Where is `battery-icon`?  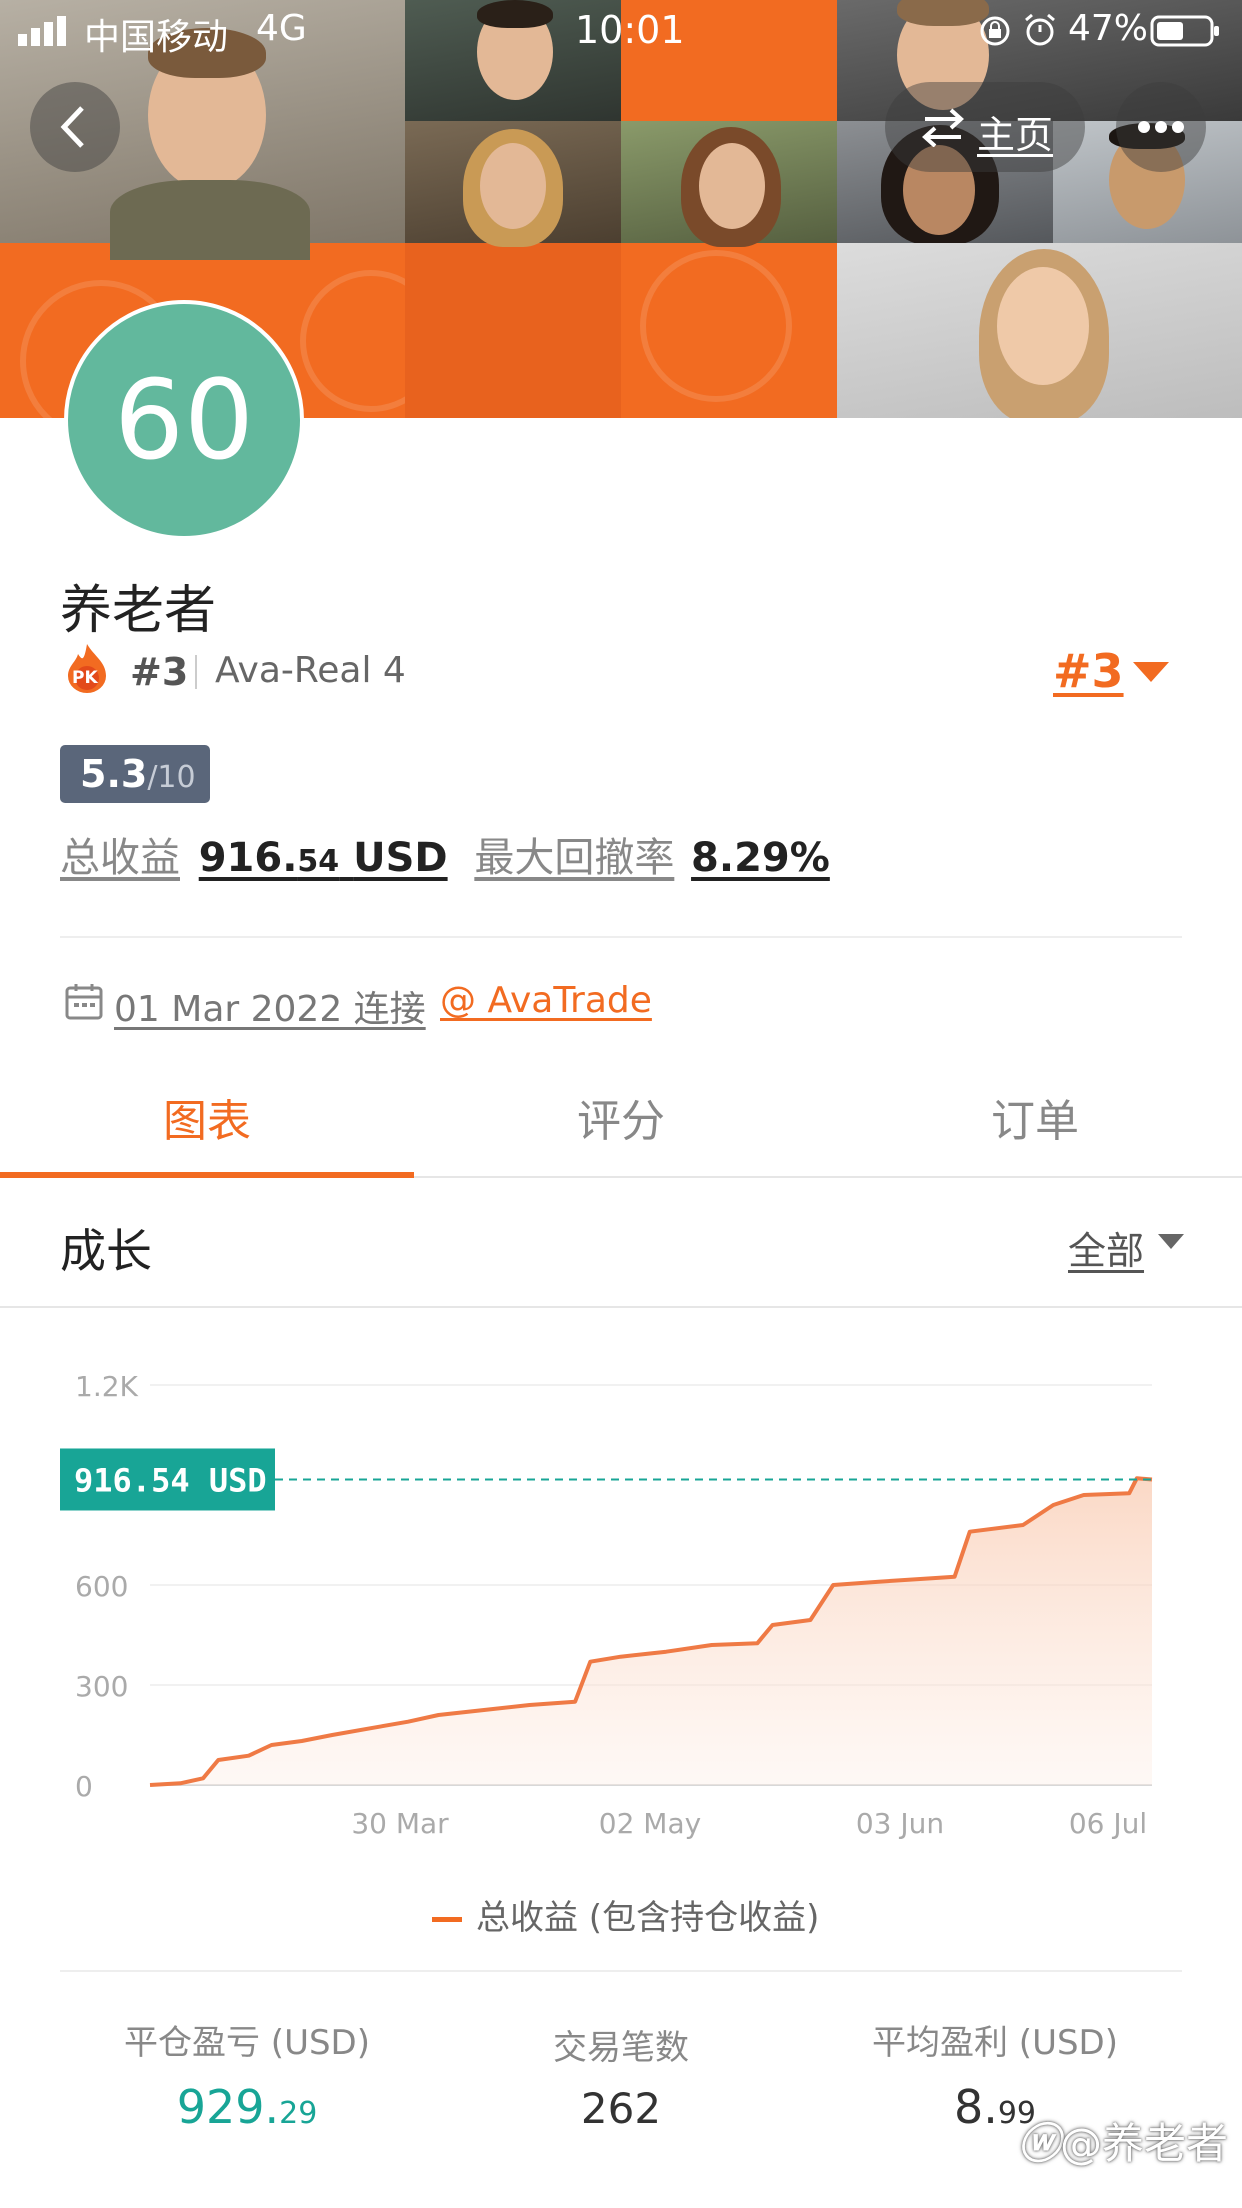
battery-icon is located at coordinates (1186, 33).